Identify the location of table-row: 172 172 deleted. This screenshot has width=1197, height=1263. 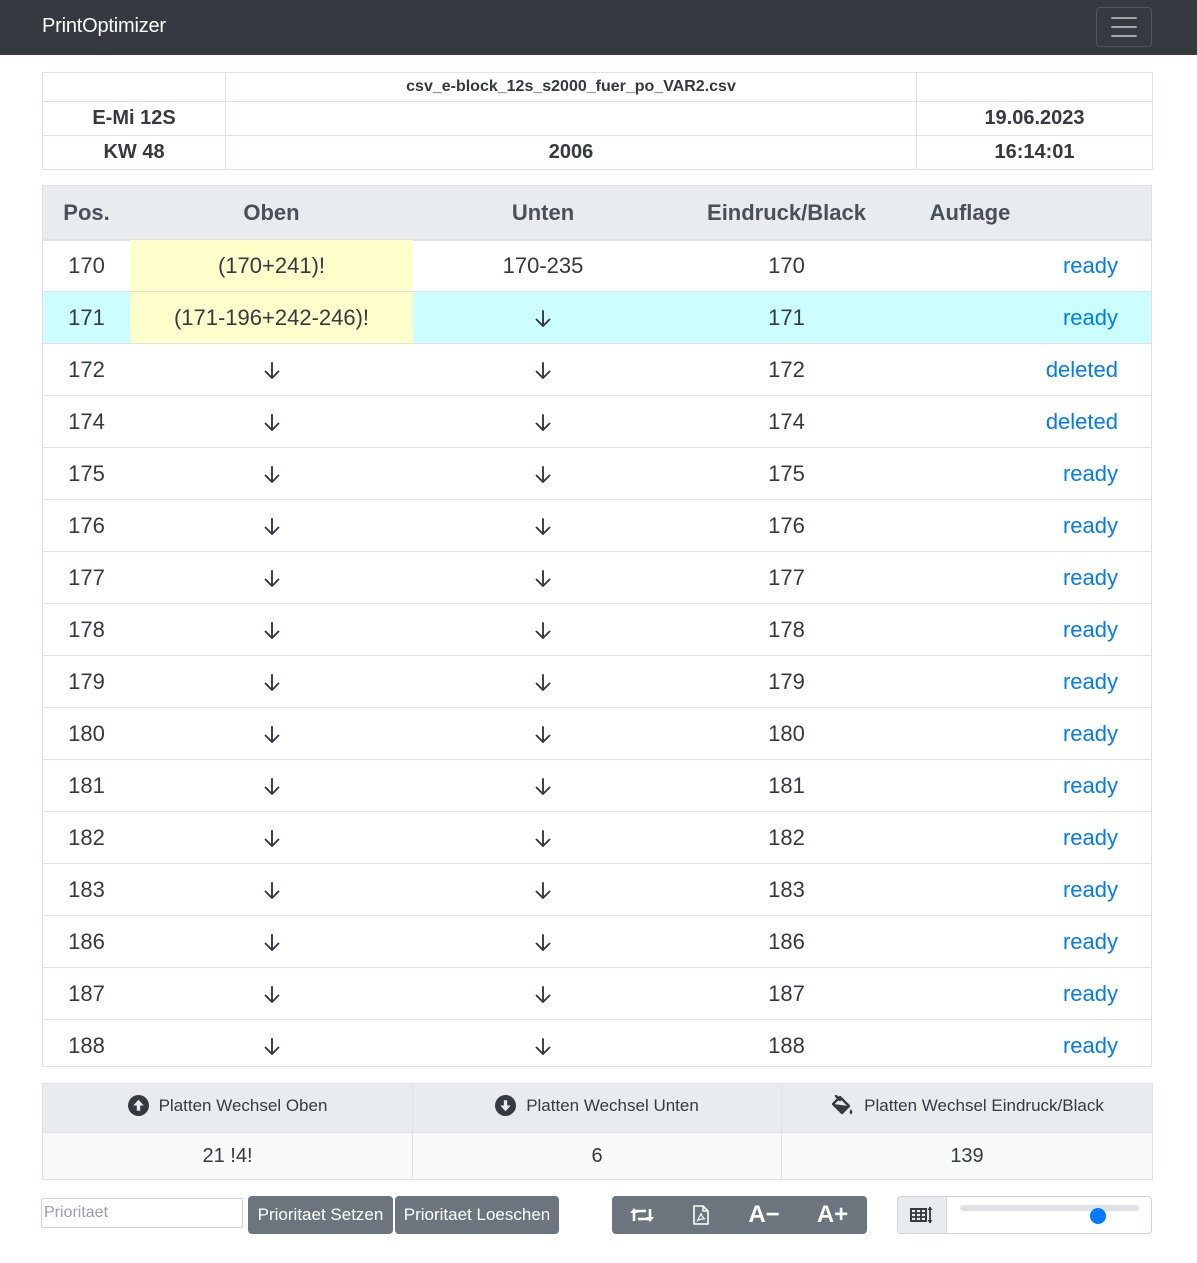
(597, 369).